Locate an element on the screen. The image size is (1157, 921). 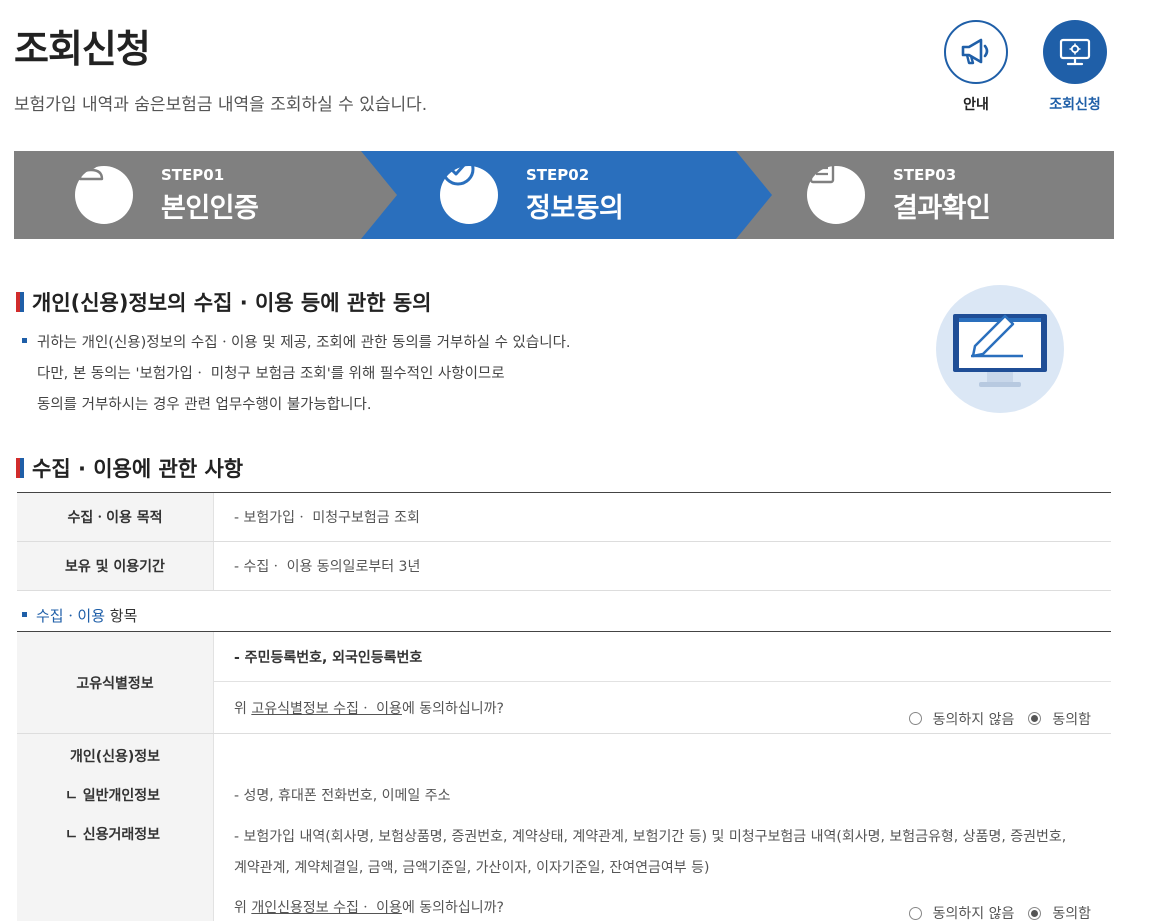
inquiry-label: 조회신청 is located at coordinates (1075, 105).